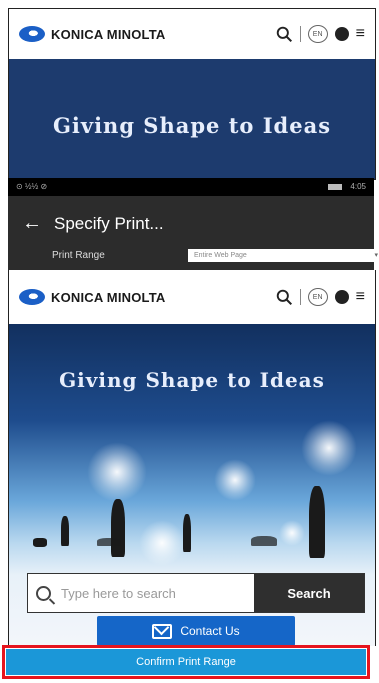 The image size is (379, 683). What do you see at coordinates (192, 34) in the screenshot?
I see `site-header: KONICA MINOLTA EN ≡` at bounding box center [192, 34].